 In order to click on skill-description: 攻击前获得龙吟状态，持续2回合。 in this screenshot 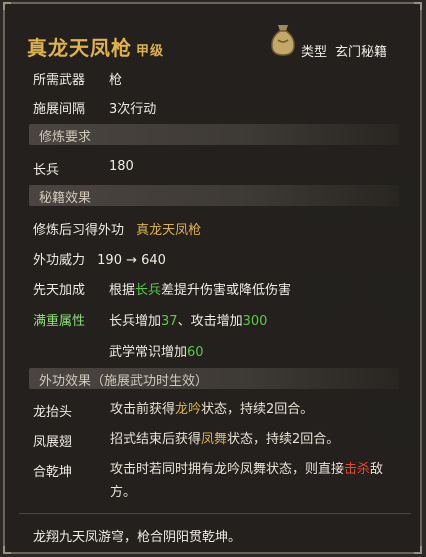, I will do `click(257, 409)`.